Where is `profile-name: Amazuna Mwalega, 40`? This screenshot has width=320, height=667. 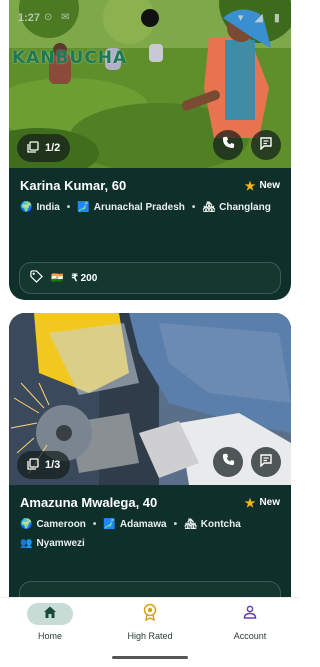 profile-name: Amazuna Mwalega, 40 is located at coordinates (89, 502).